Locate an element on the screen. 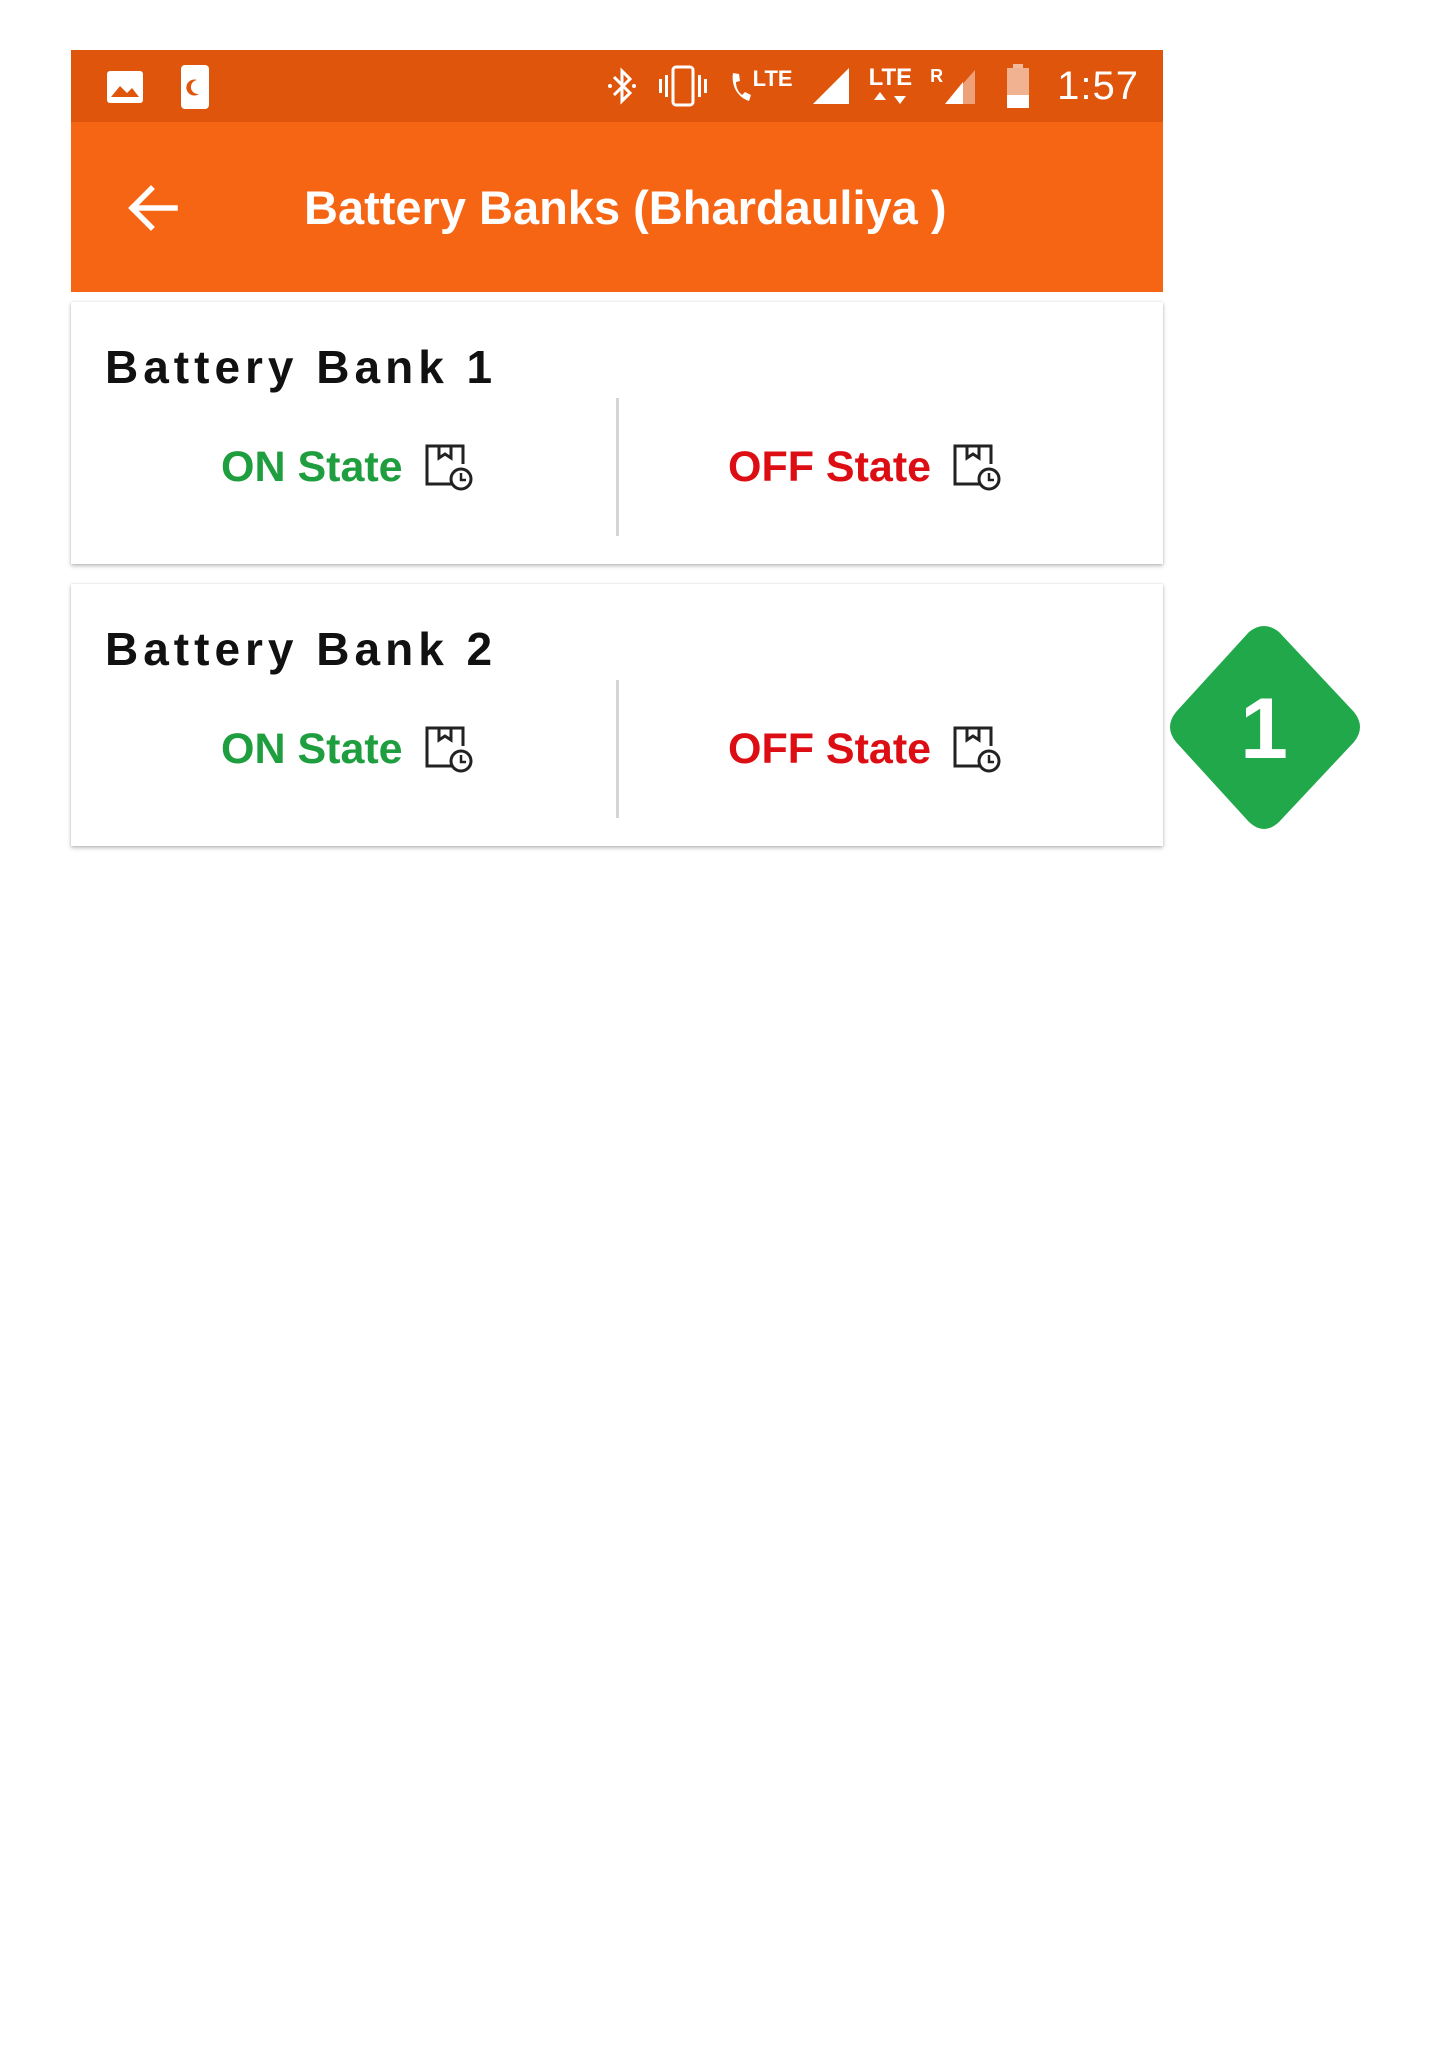 This screenshot has width=1430, height=2053. moon-card-icon is located at coordinates (195, 87).